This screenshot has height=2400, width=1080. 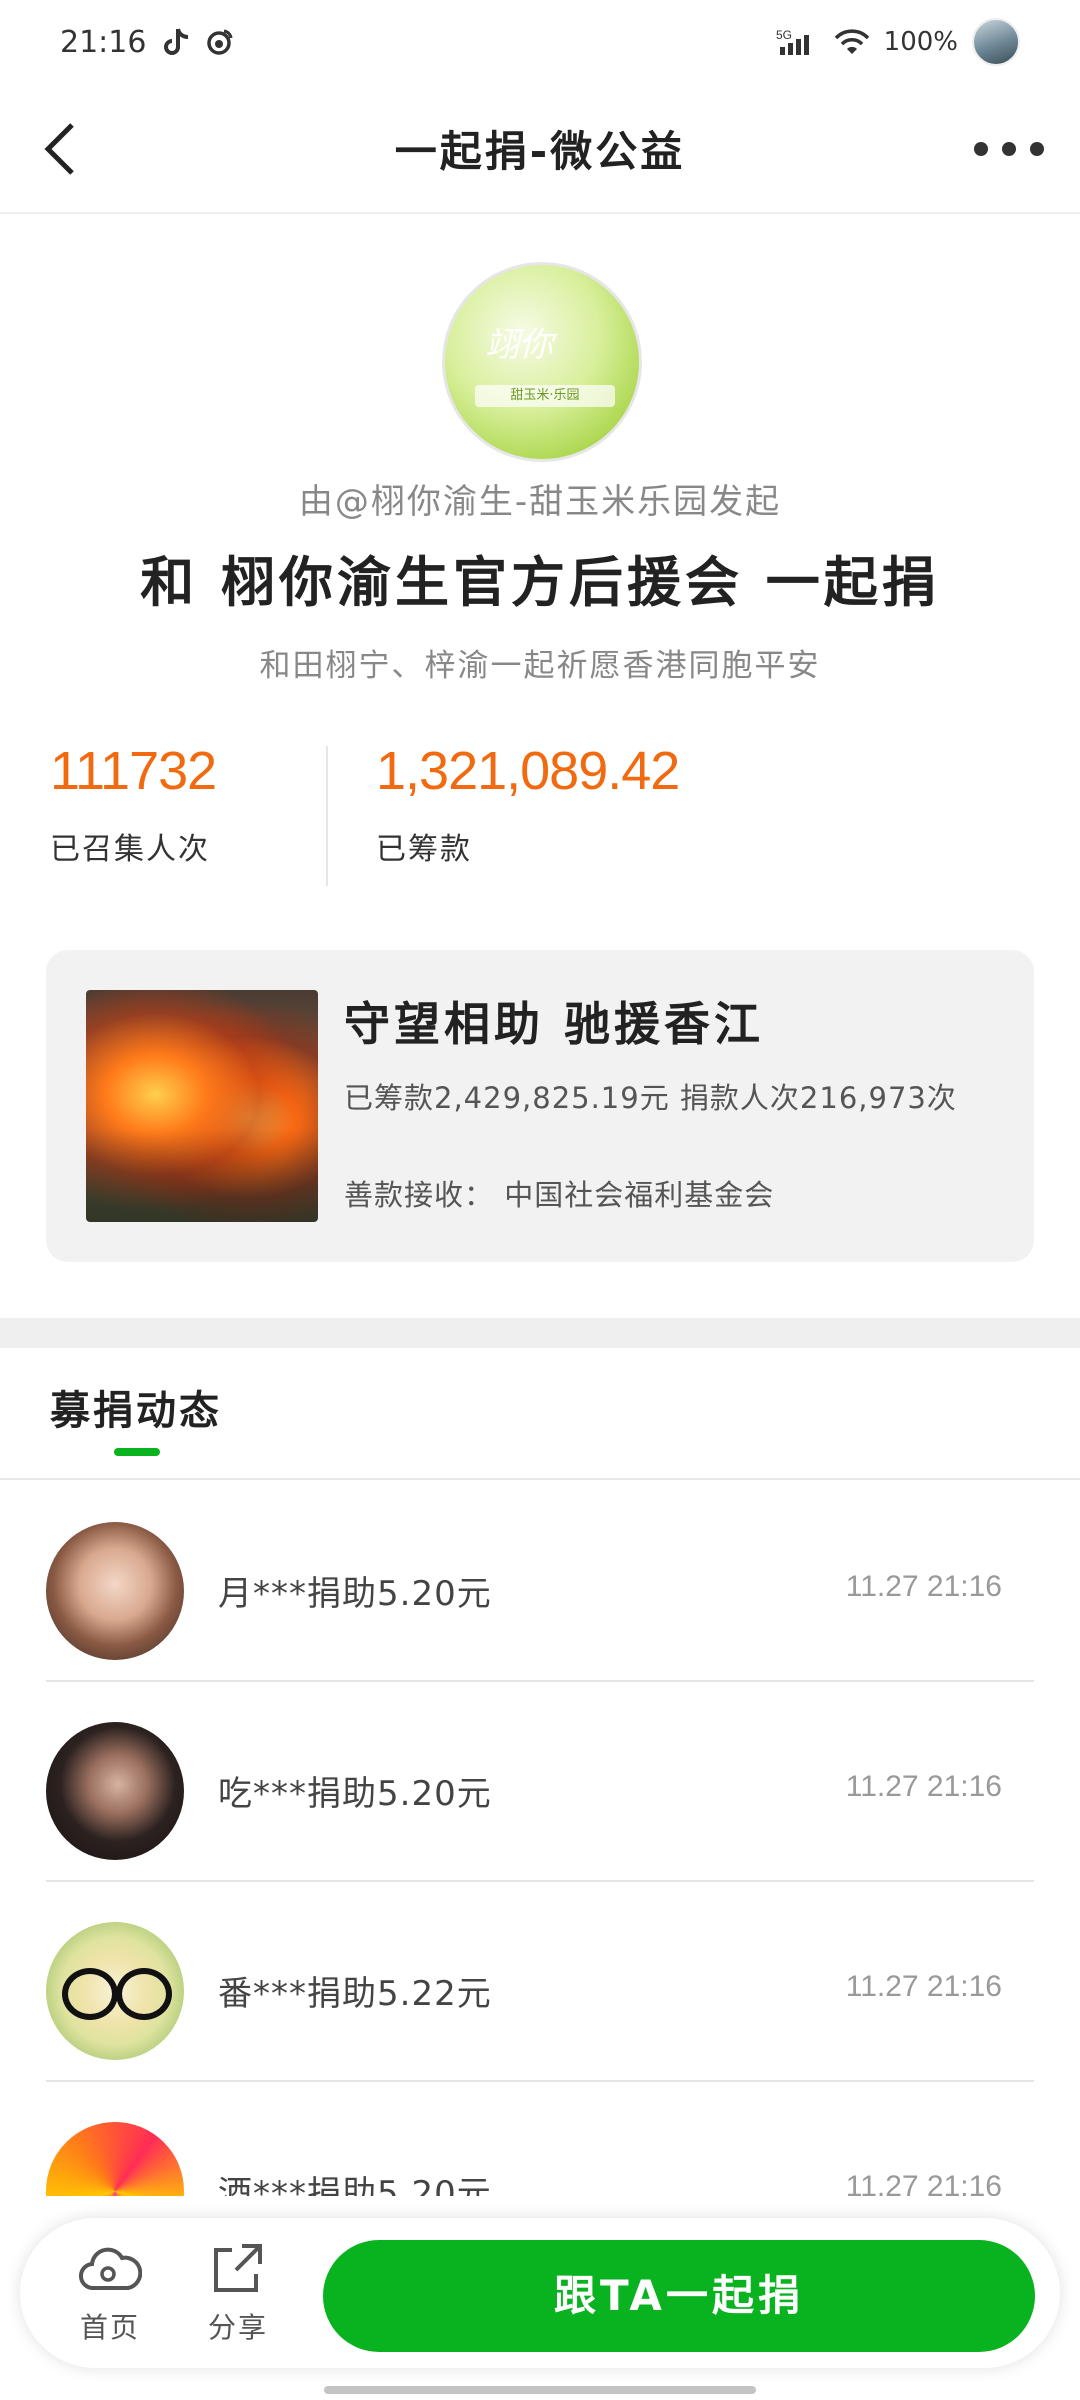 I want to click on project-title: 守望相助 驰援香江, so click(x=554, y=1024).